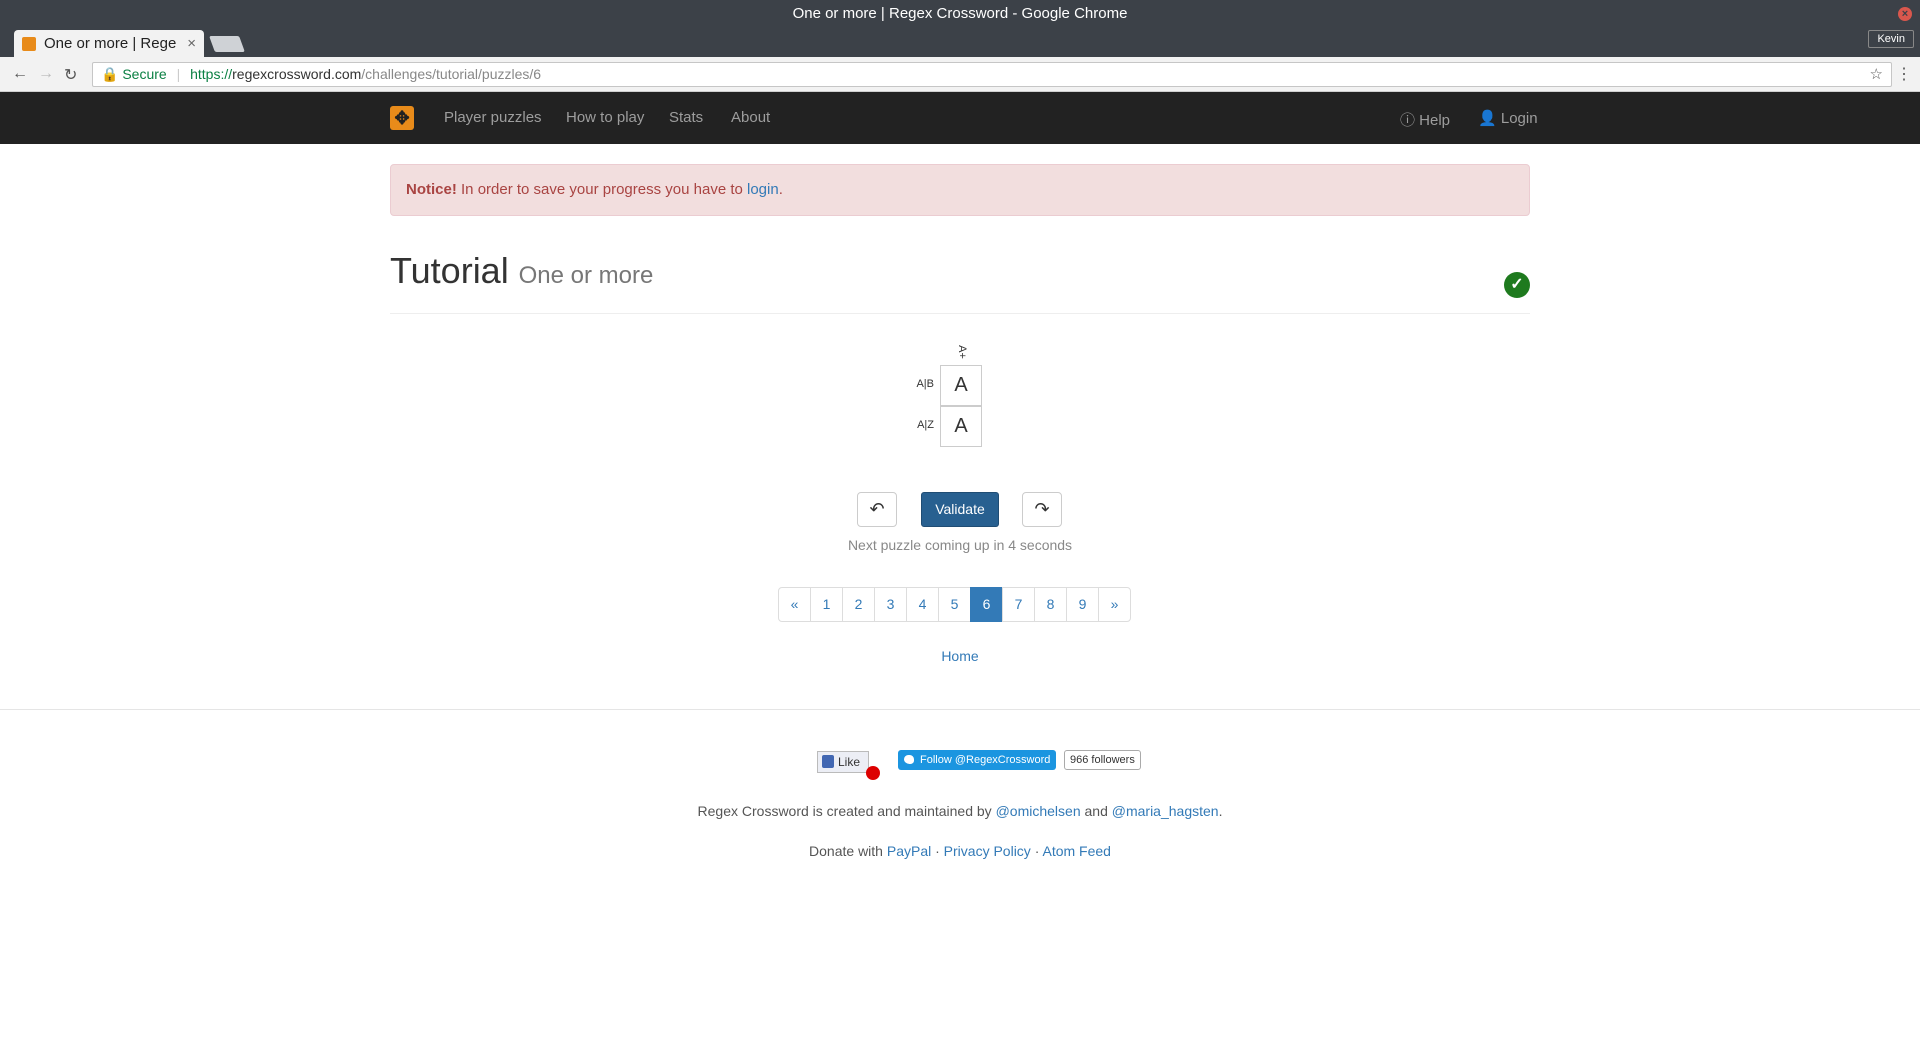 Image resolution: width=1920 pixels, height=1053 pixels. What do you see at coordinates (605, 117) in the screenshot?
I see `nav-how-to-play: How to play` at bounding box center [605, 117].